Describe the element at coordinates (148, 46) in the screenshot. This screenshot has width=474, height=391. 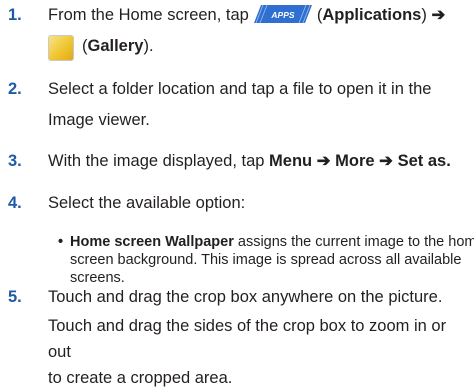
I see `paren: ).` at that location.